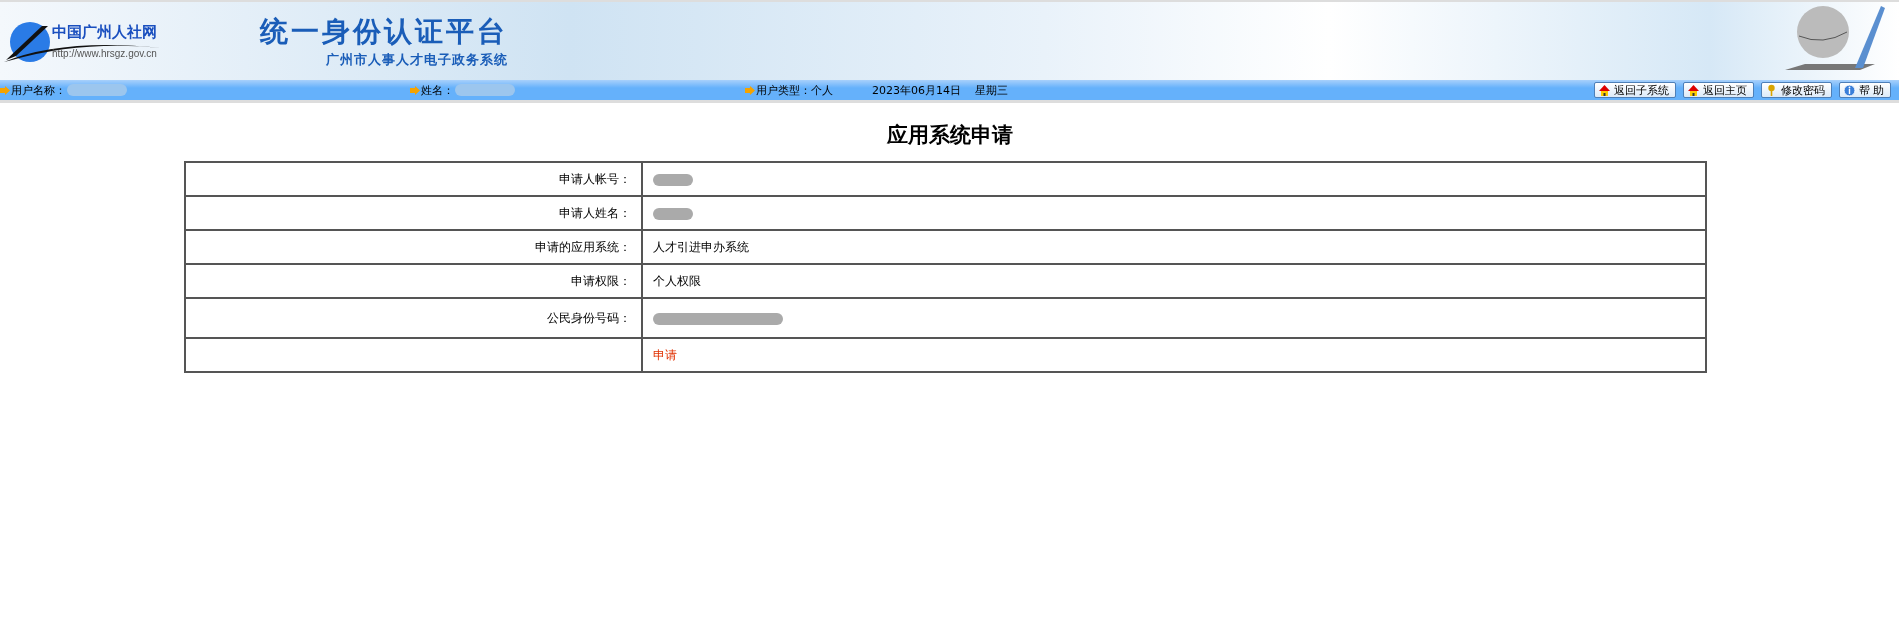 The height and width of the screenshot is (625, 1899). Describe the element at coordinates (991, 90) in the screenshot. I see `weekday-text: 星期三` at that location.